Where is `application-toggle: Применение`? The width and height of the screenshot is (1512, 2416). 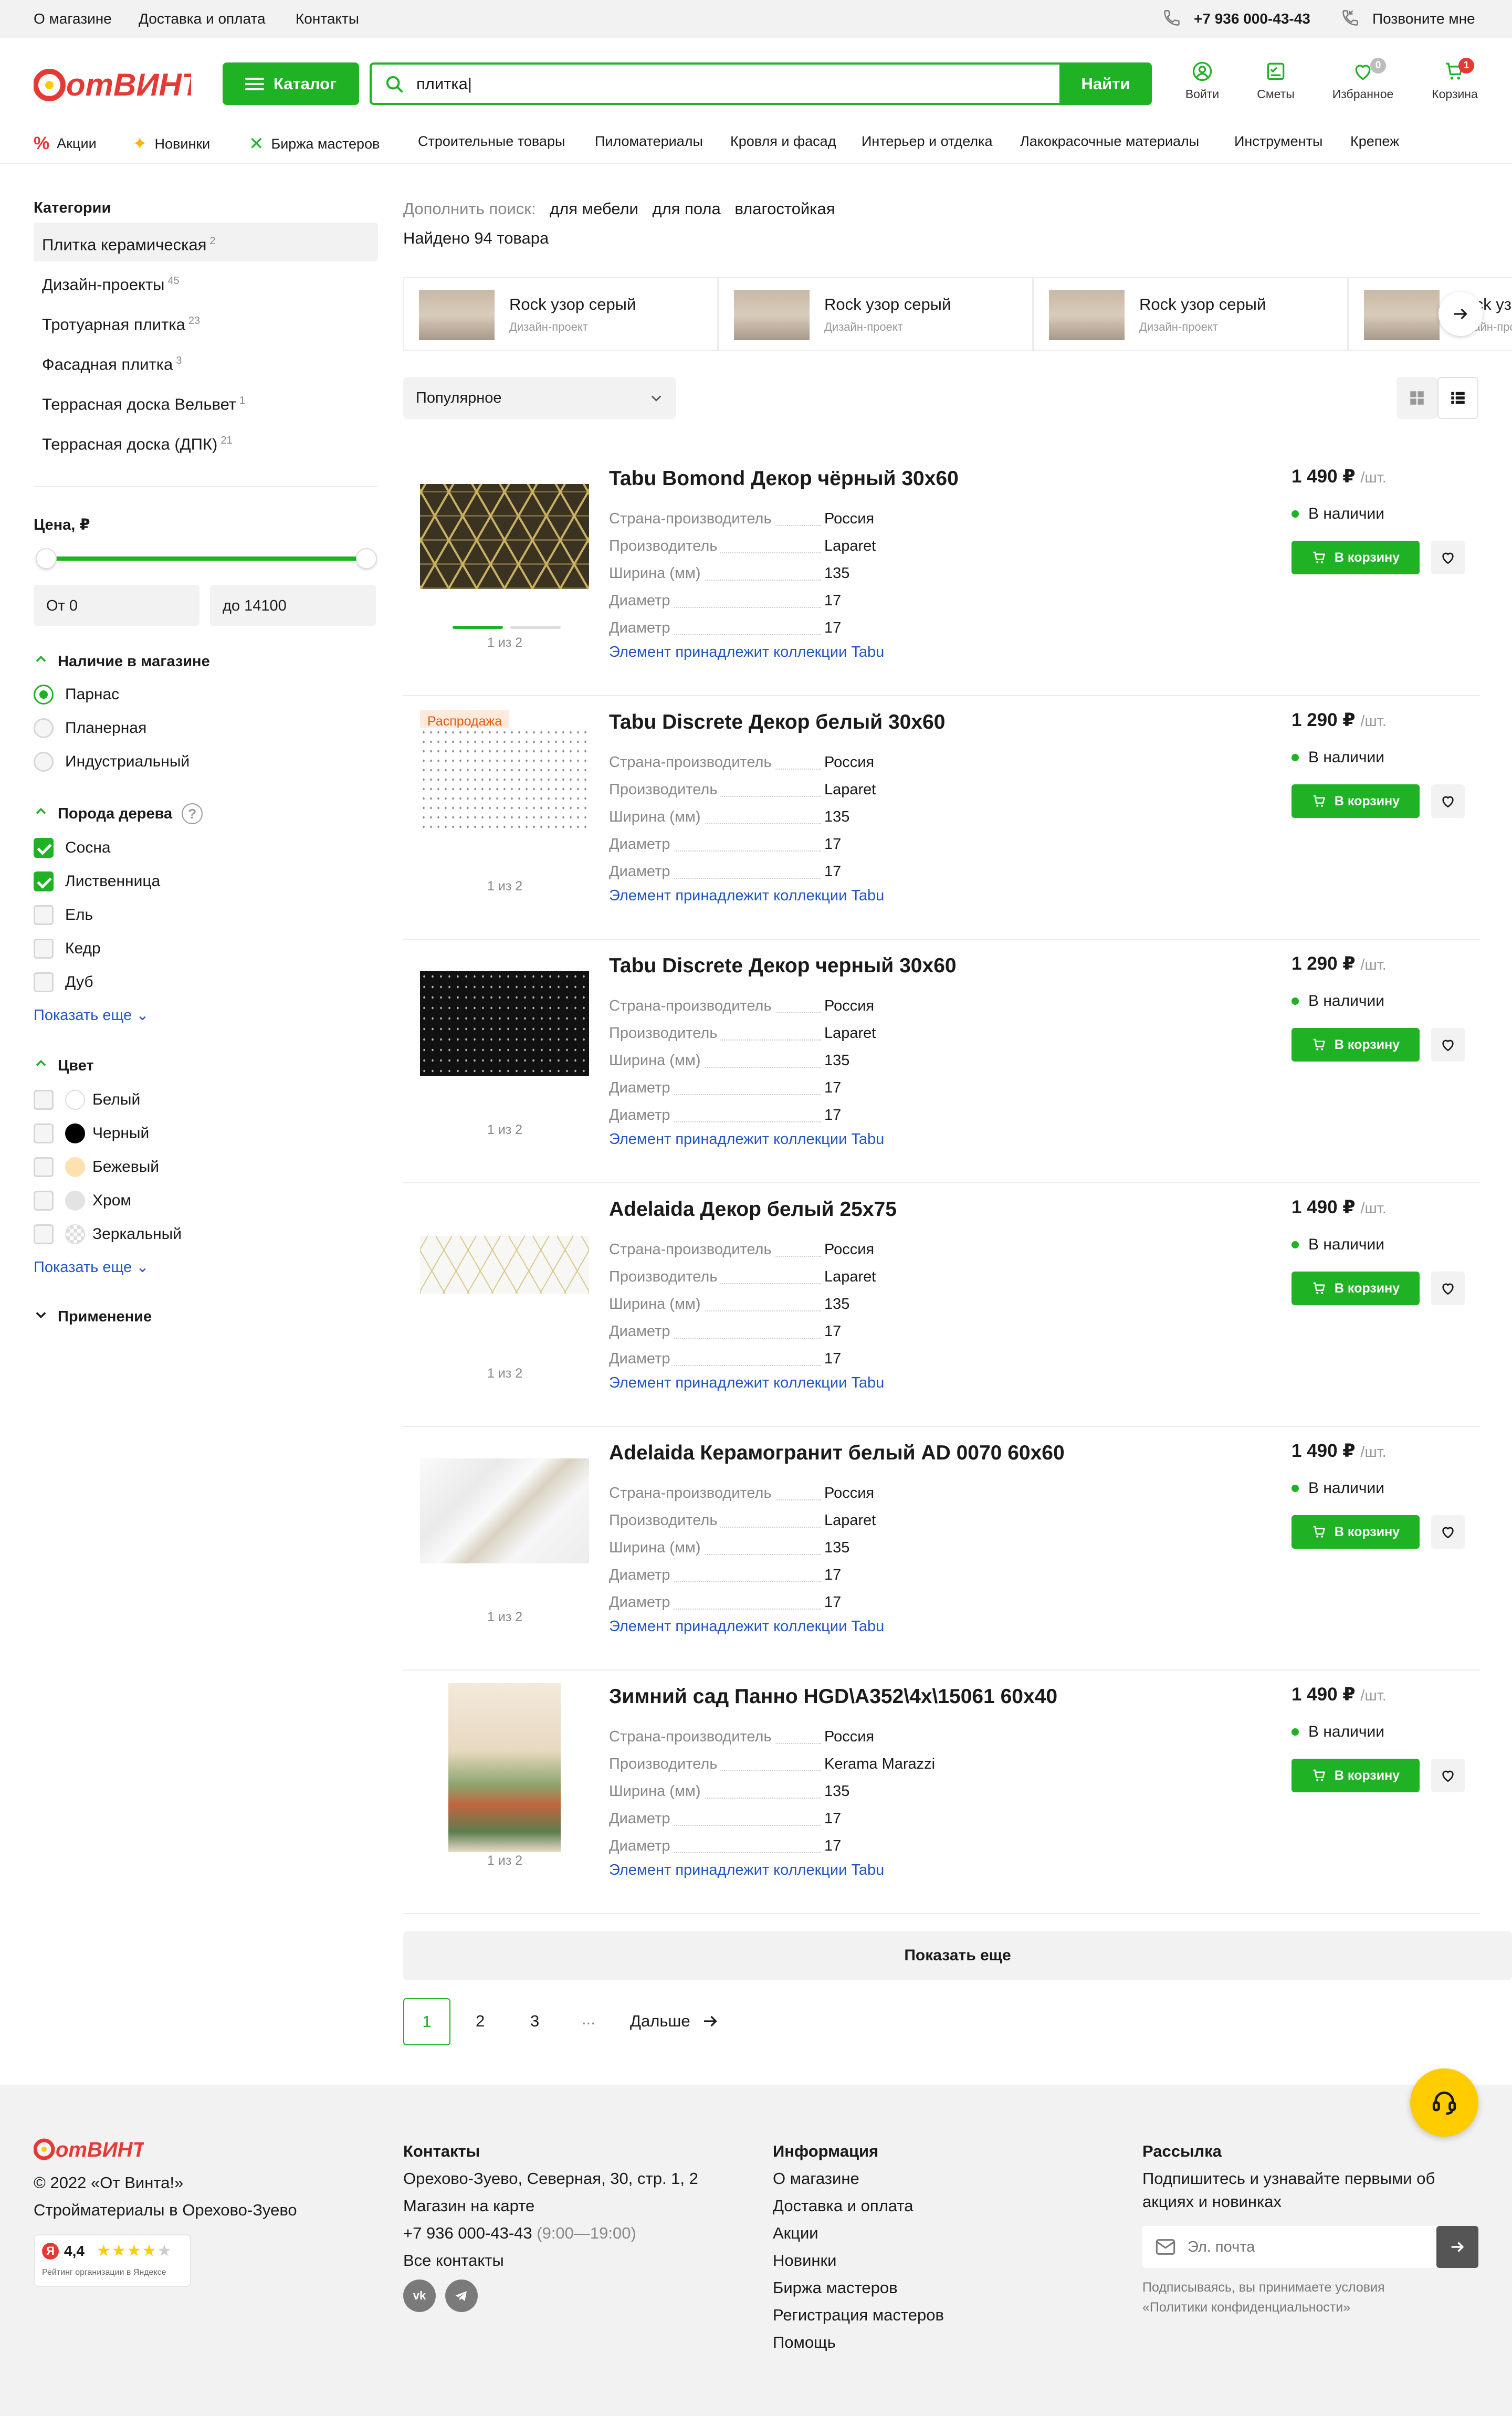
application-toggle: Применение is located at coordinates (93, 1316).